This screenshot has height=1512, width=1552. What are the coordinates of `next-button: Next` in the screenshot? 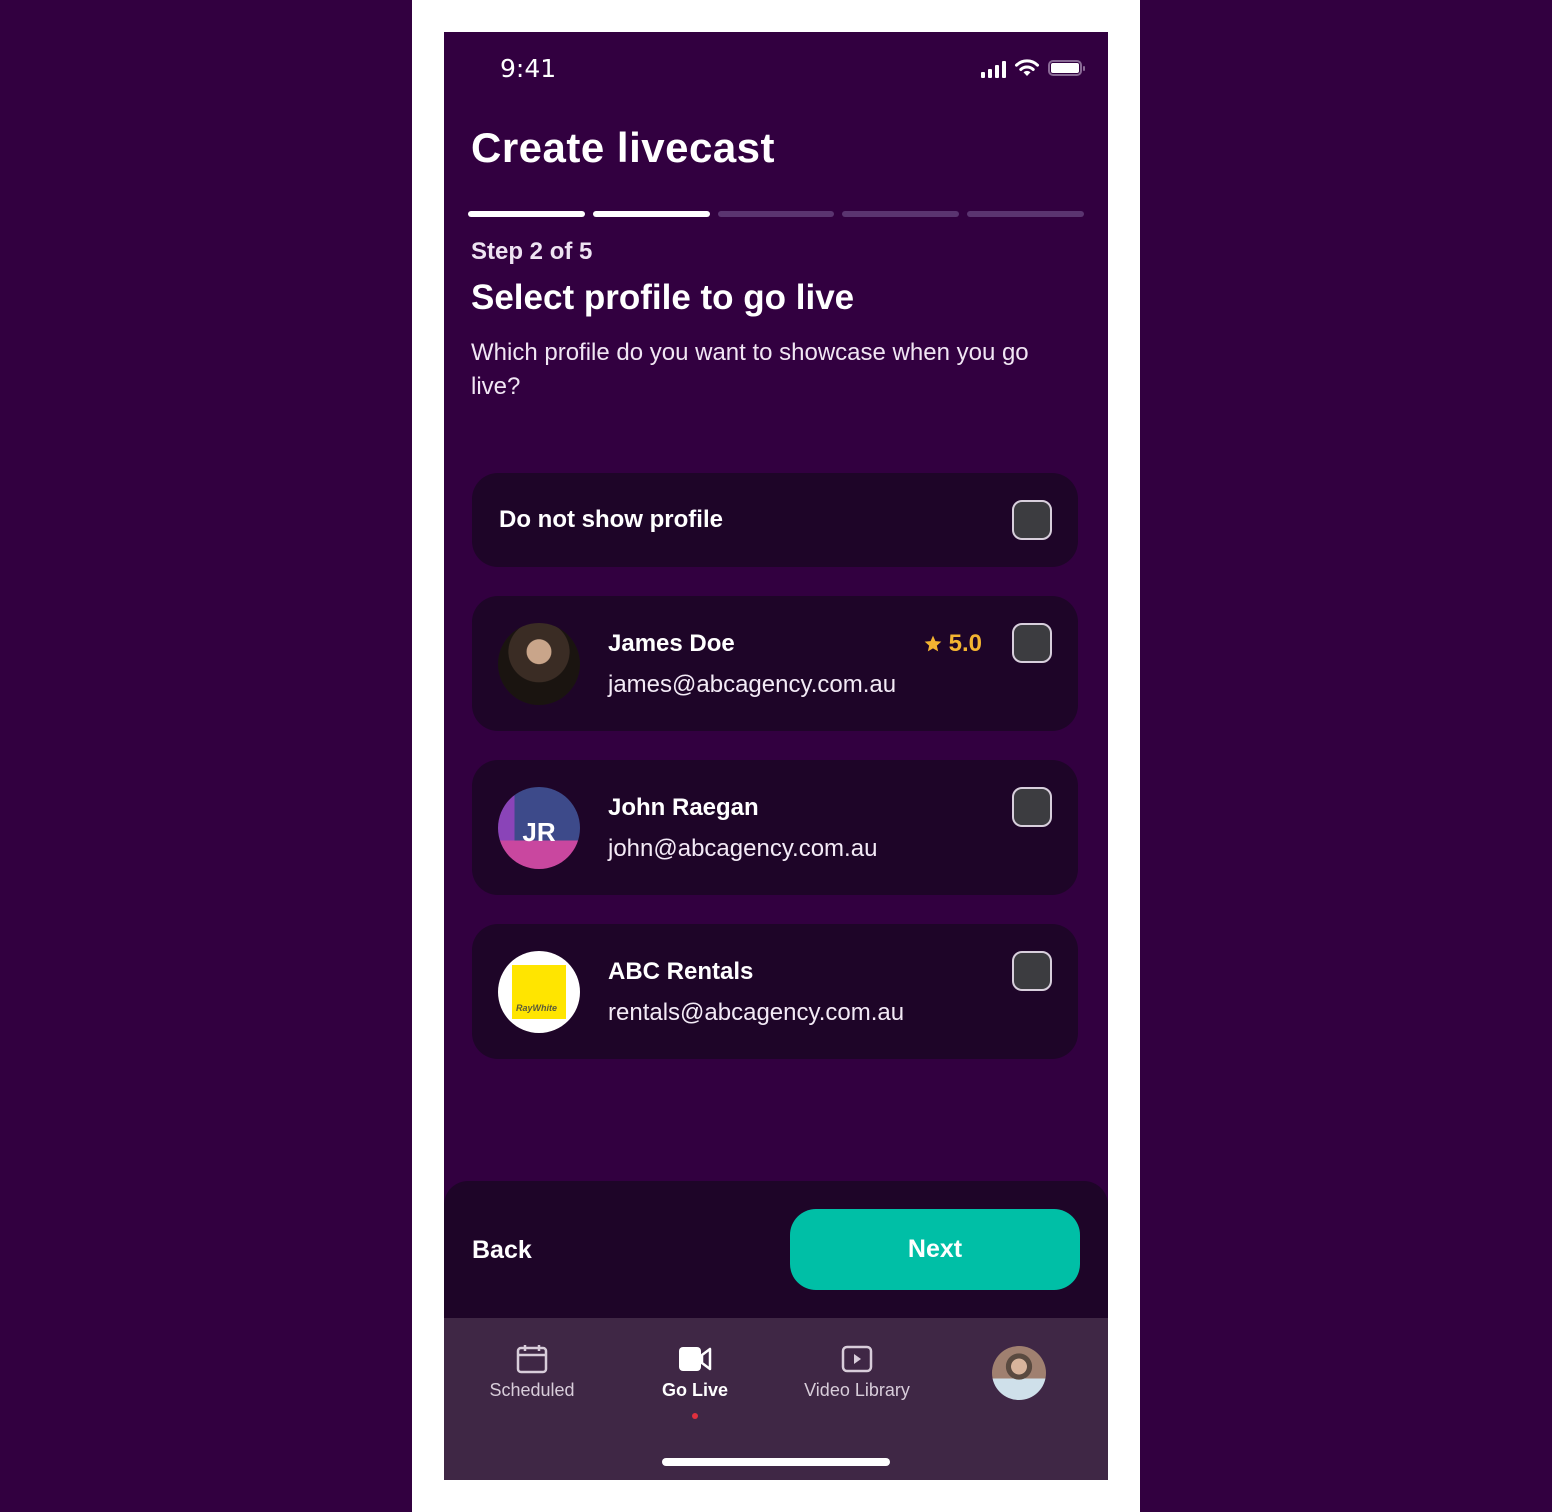 It's located at (935, 1249).